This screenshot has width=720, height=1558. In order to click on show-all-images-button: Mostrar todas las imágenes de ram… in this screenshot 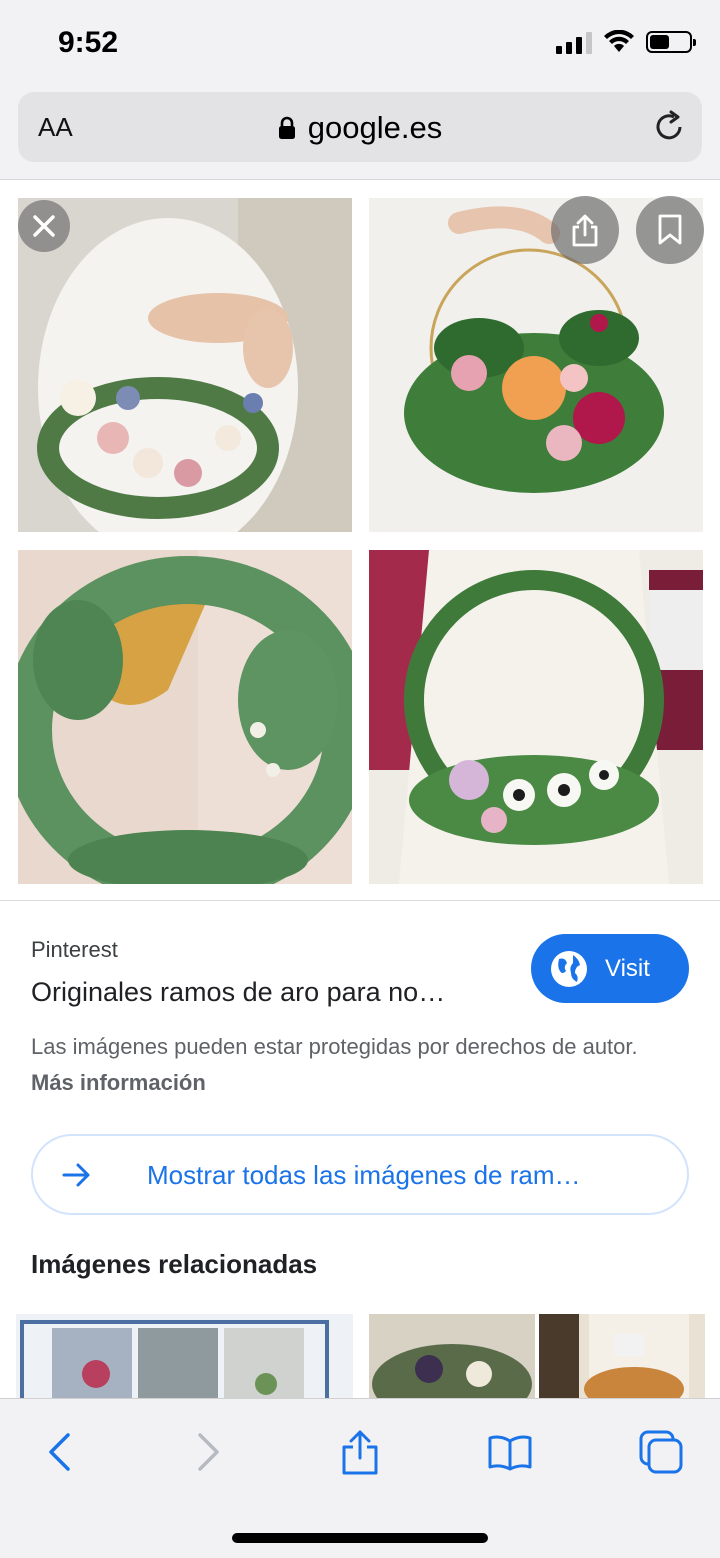, I will do `click(360, 1174)`.